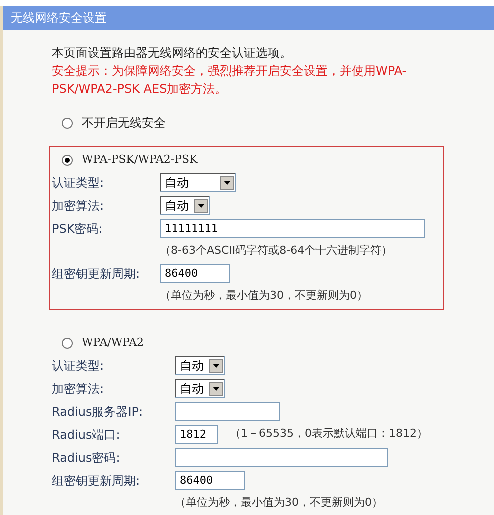 This screenshot has height=515, width=494. What do you see at coordinates (276, 250) in the screenshot?
I see `hint-text: （8-63个ASCII码字符或8-64个十六进制字符）` at bounding box center [276, 250].